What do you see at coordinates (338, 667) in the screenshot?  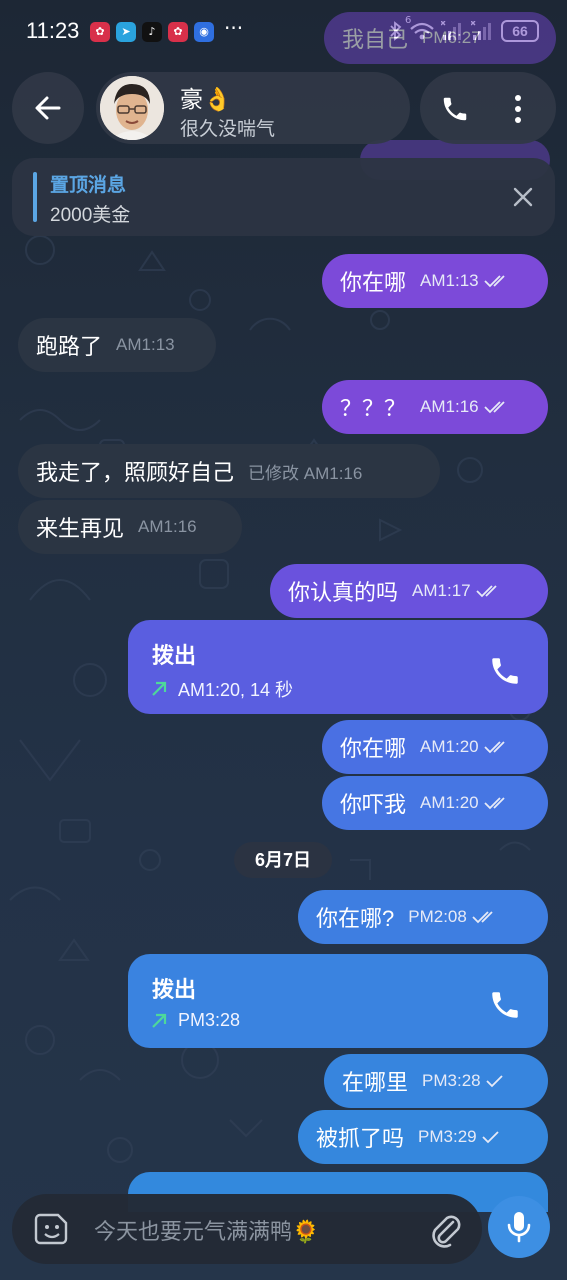 I see `call-bubble-outgoing: 拨出 AM1:20, 14 秒` at bounding box center [338, 667].